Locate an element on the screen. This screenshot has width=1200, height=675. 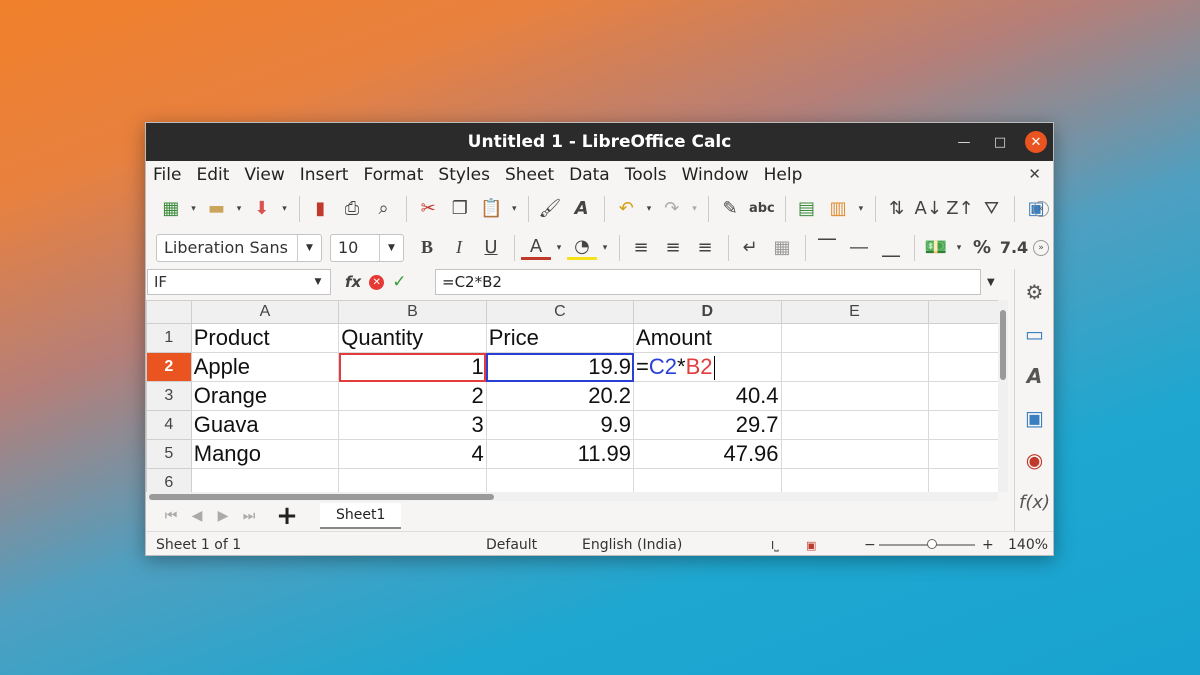
row-header-4: 4 is located at coordinates (169, 425).